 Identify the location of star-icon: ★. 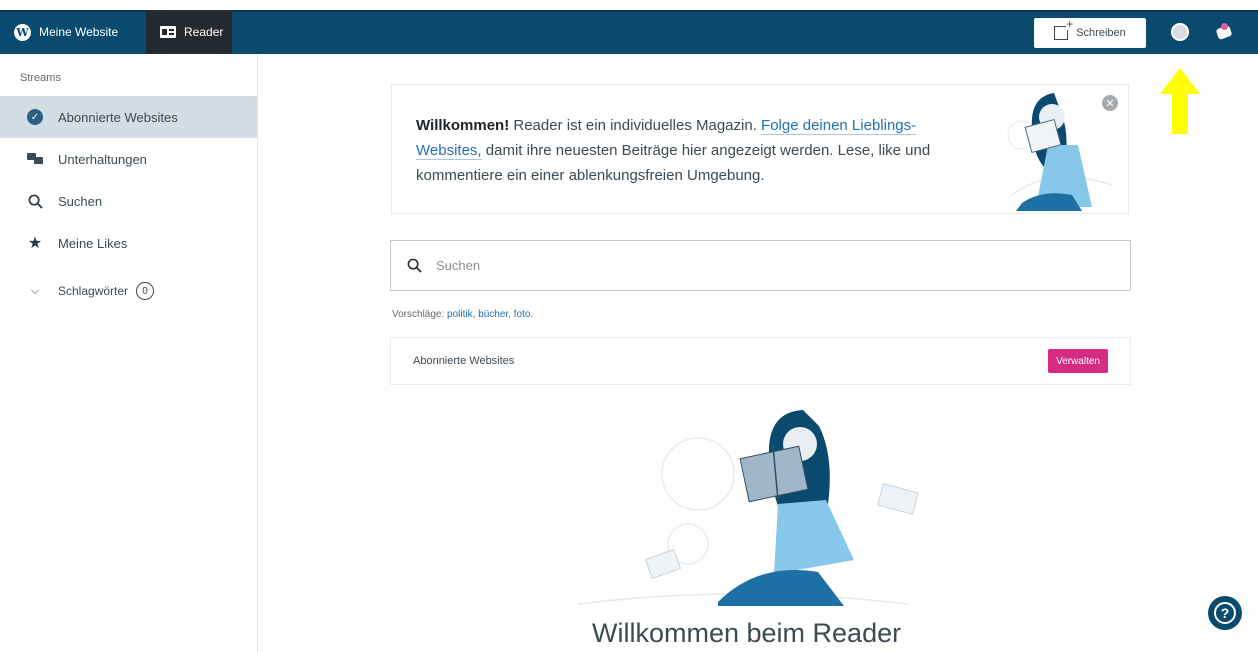
(35, 243).